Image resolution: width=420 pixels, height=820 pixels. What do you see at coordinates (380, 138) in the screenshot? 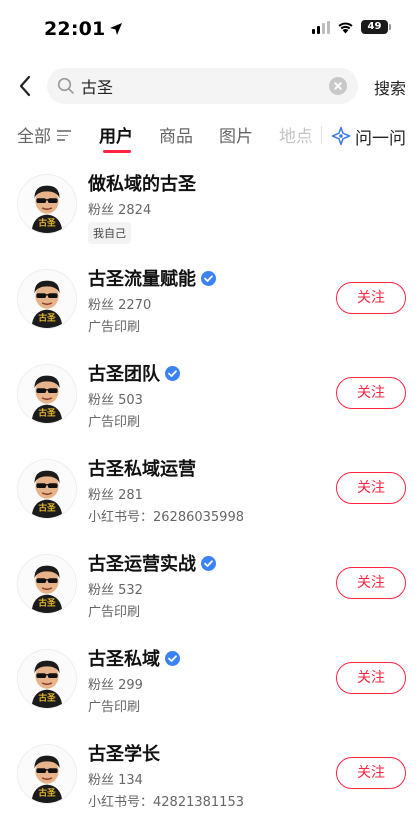
I see `tab-ask-label: 问一问` at bounding box center [380, 138].